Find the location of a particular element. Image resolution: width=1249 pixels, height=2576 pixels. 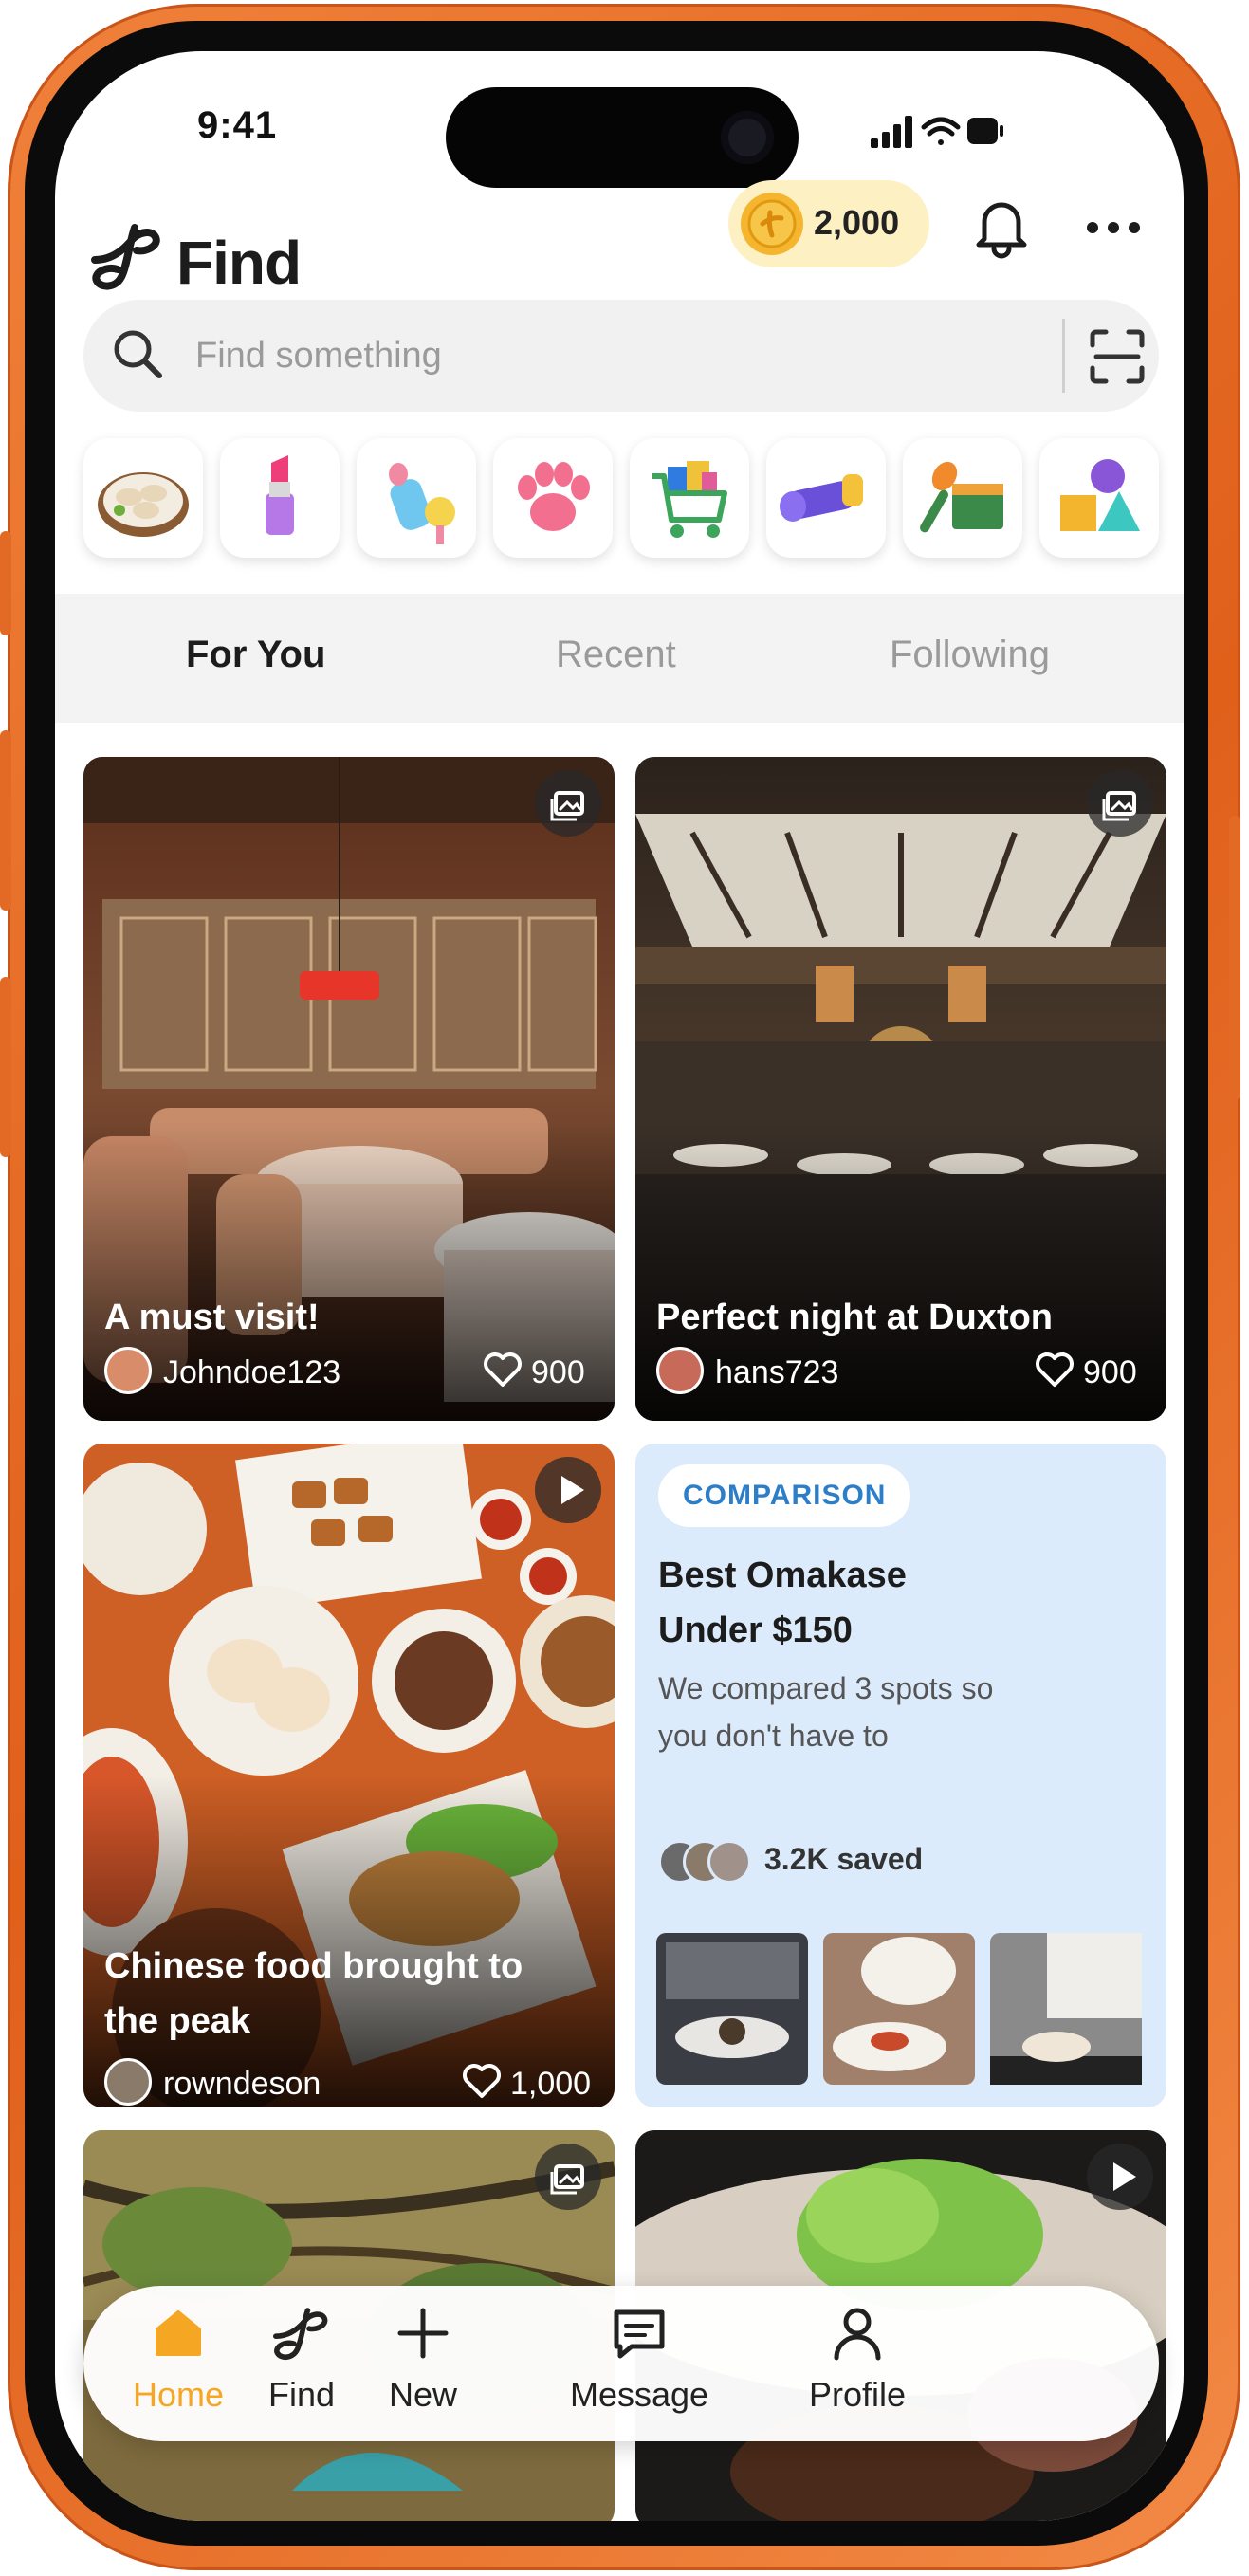

search-icon is located at coordinates (138, 354).